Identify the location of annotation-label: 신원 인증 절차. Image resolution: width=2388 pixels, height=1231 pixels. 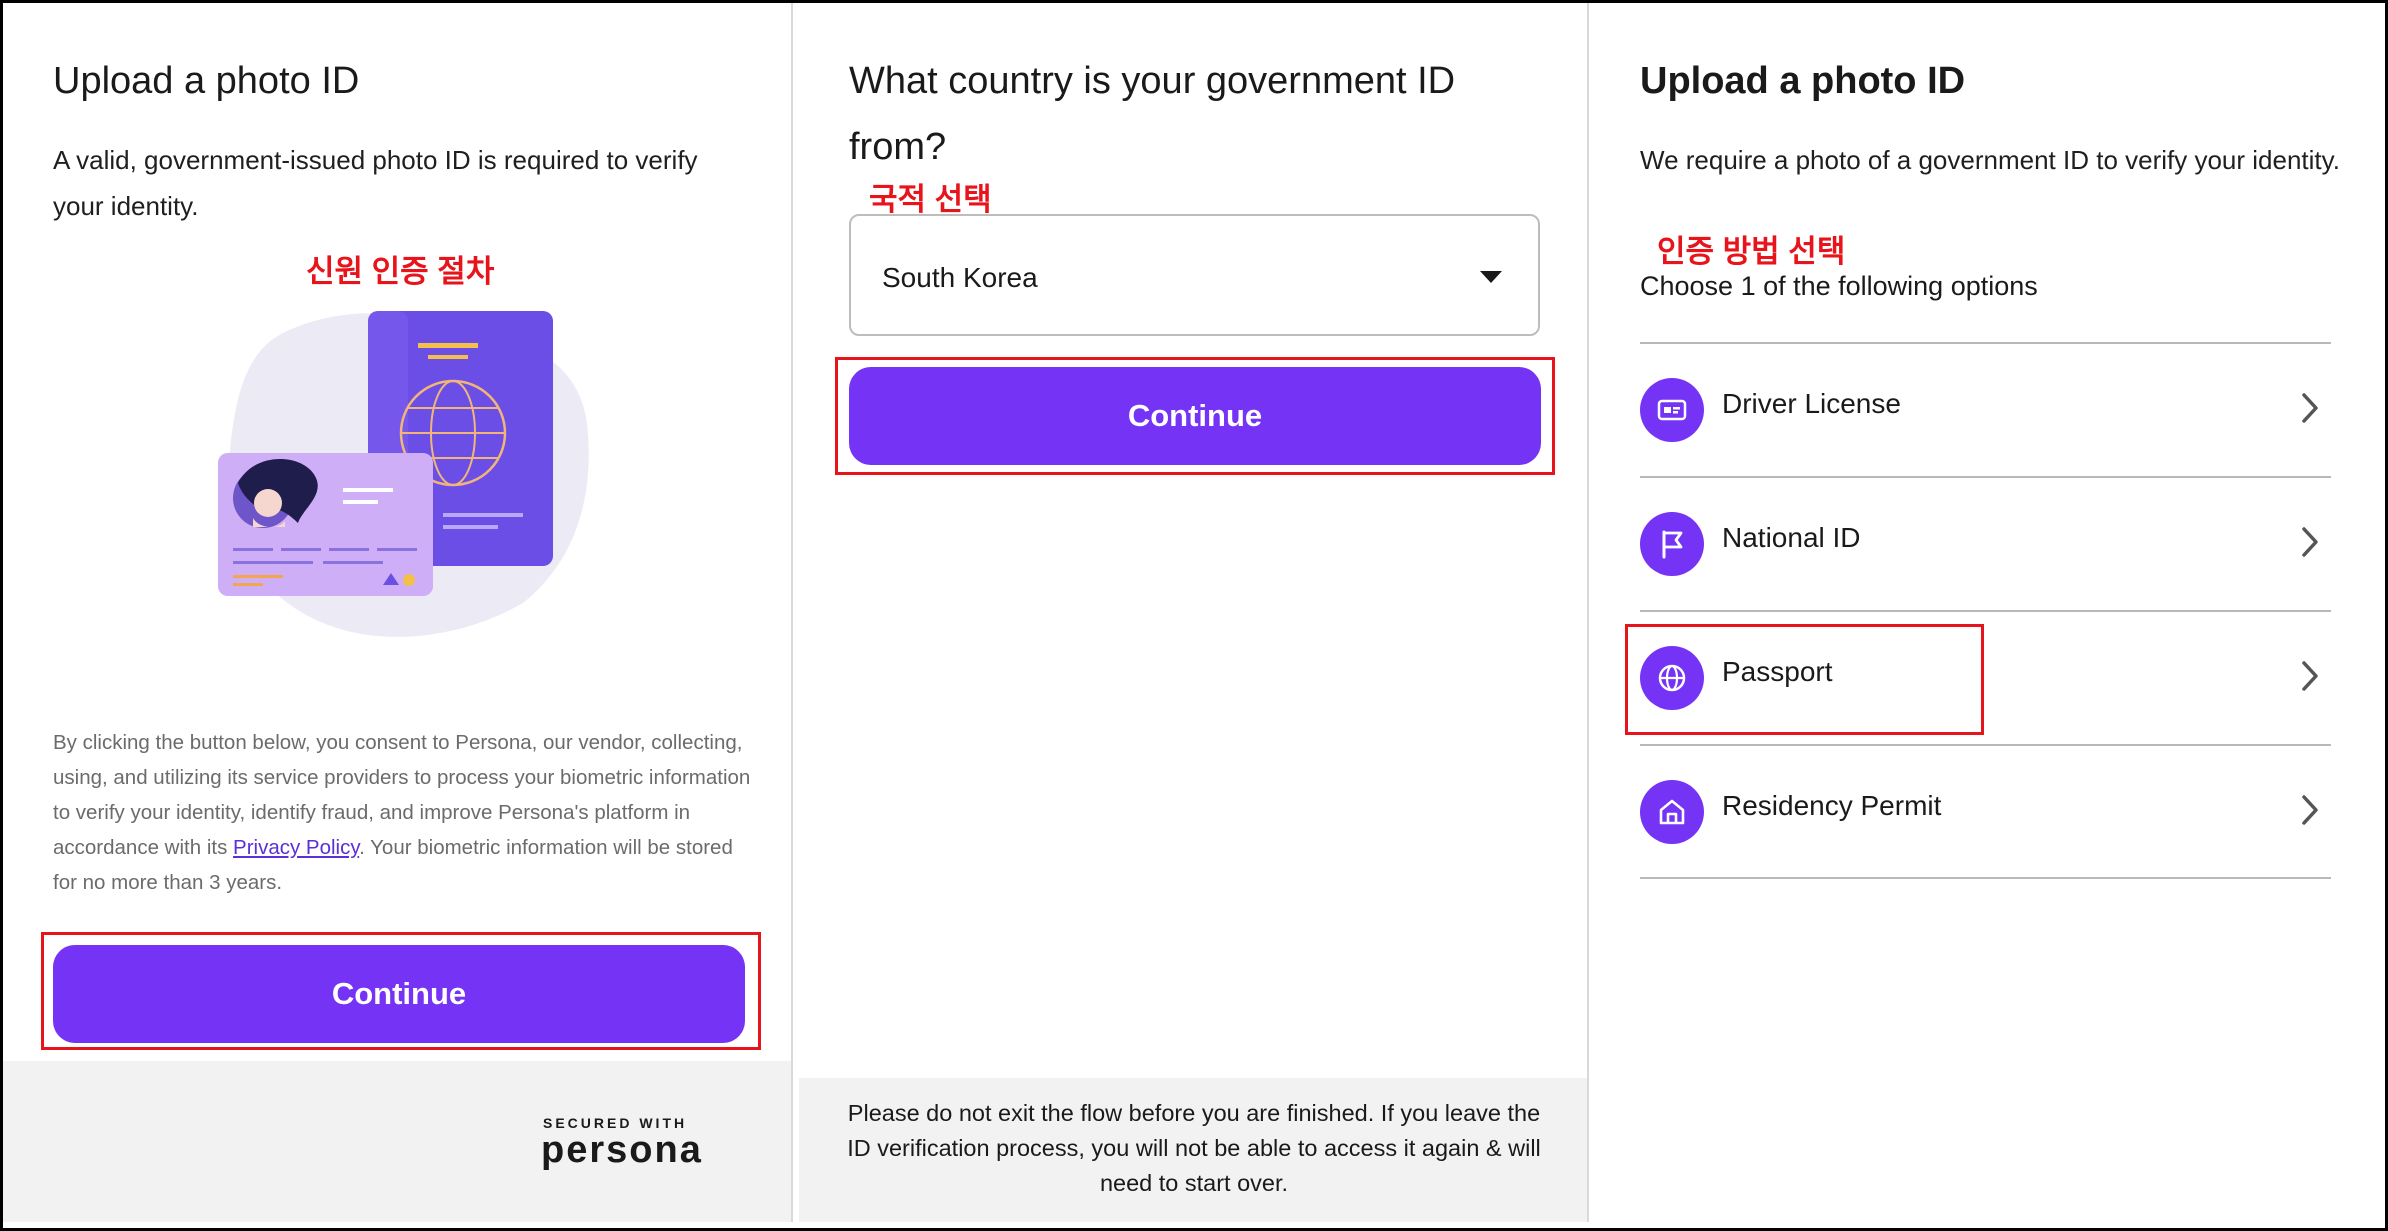
(400, 271).